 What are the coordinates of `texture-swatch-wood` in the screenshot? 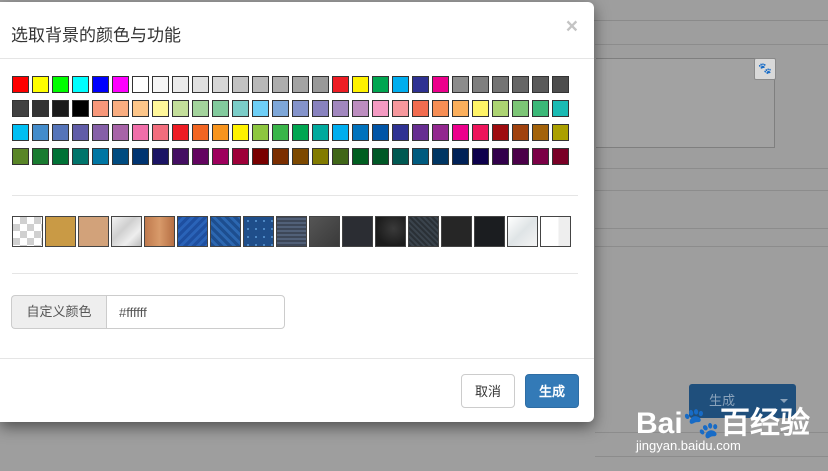 It's located at (159, 231).